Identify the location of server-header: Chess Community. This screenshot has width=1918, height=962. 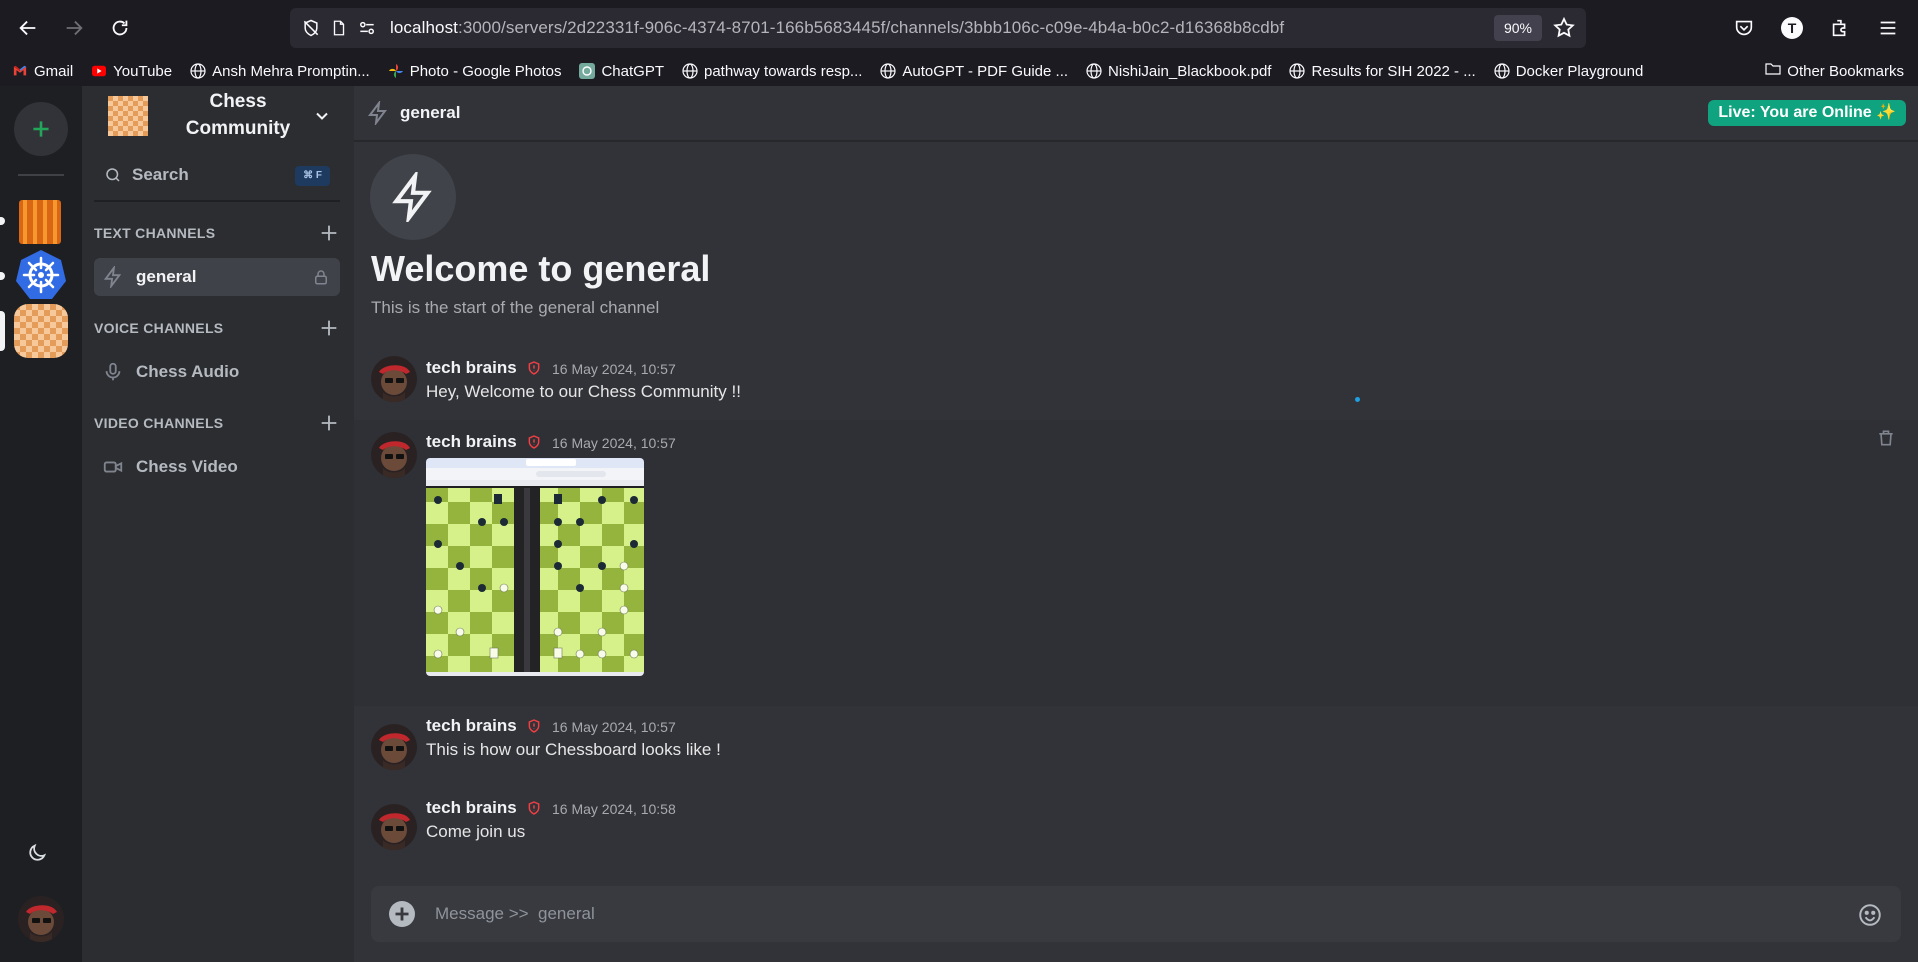
(218, 116).